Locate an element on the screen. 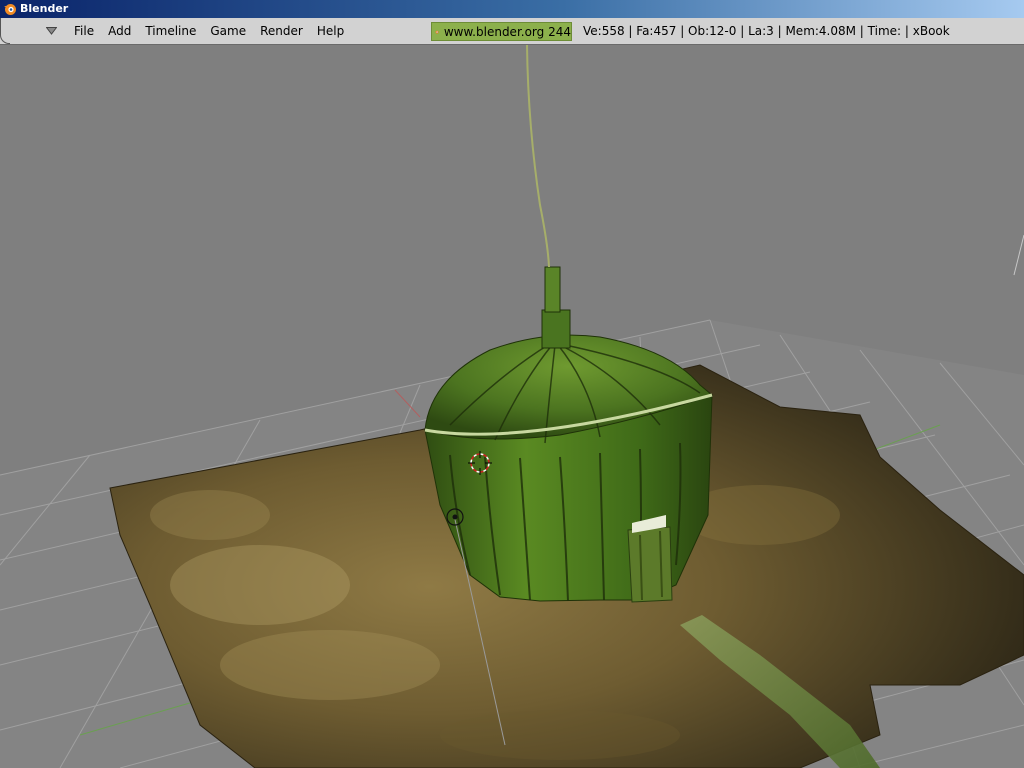 This screenshot has width=1024, height=768. menu-file: File is located at coordinates (84, 31).